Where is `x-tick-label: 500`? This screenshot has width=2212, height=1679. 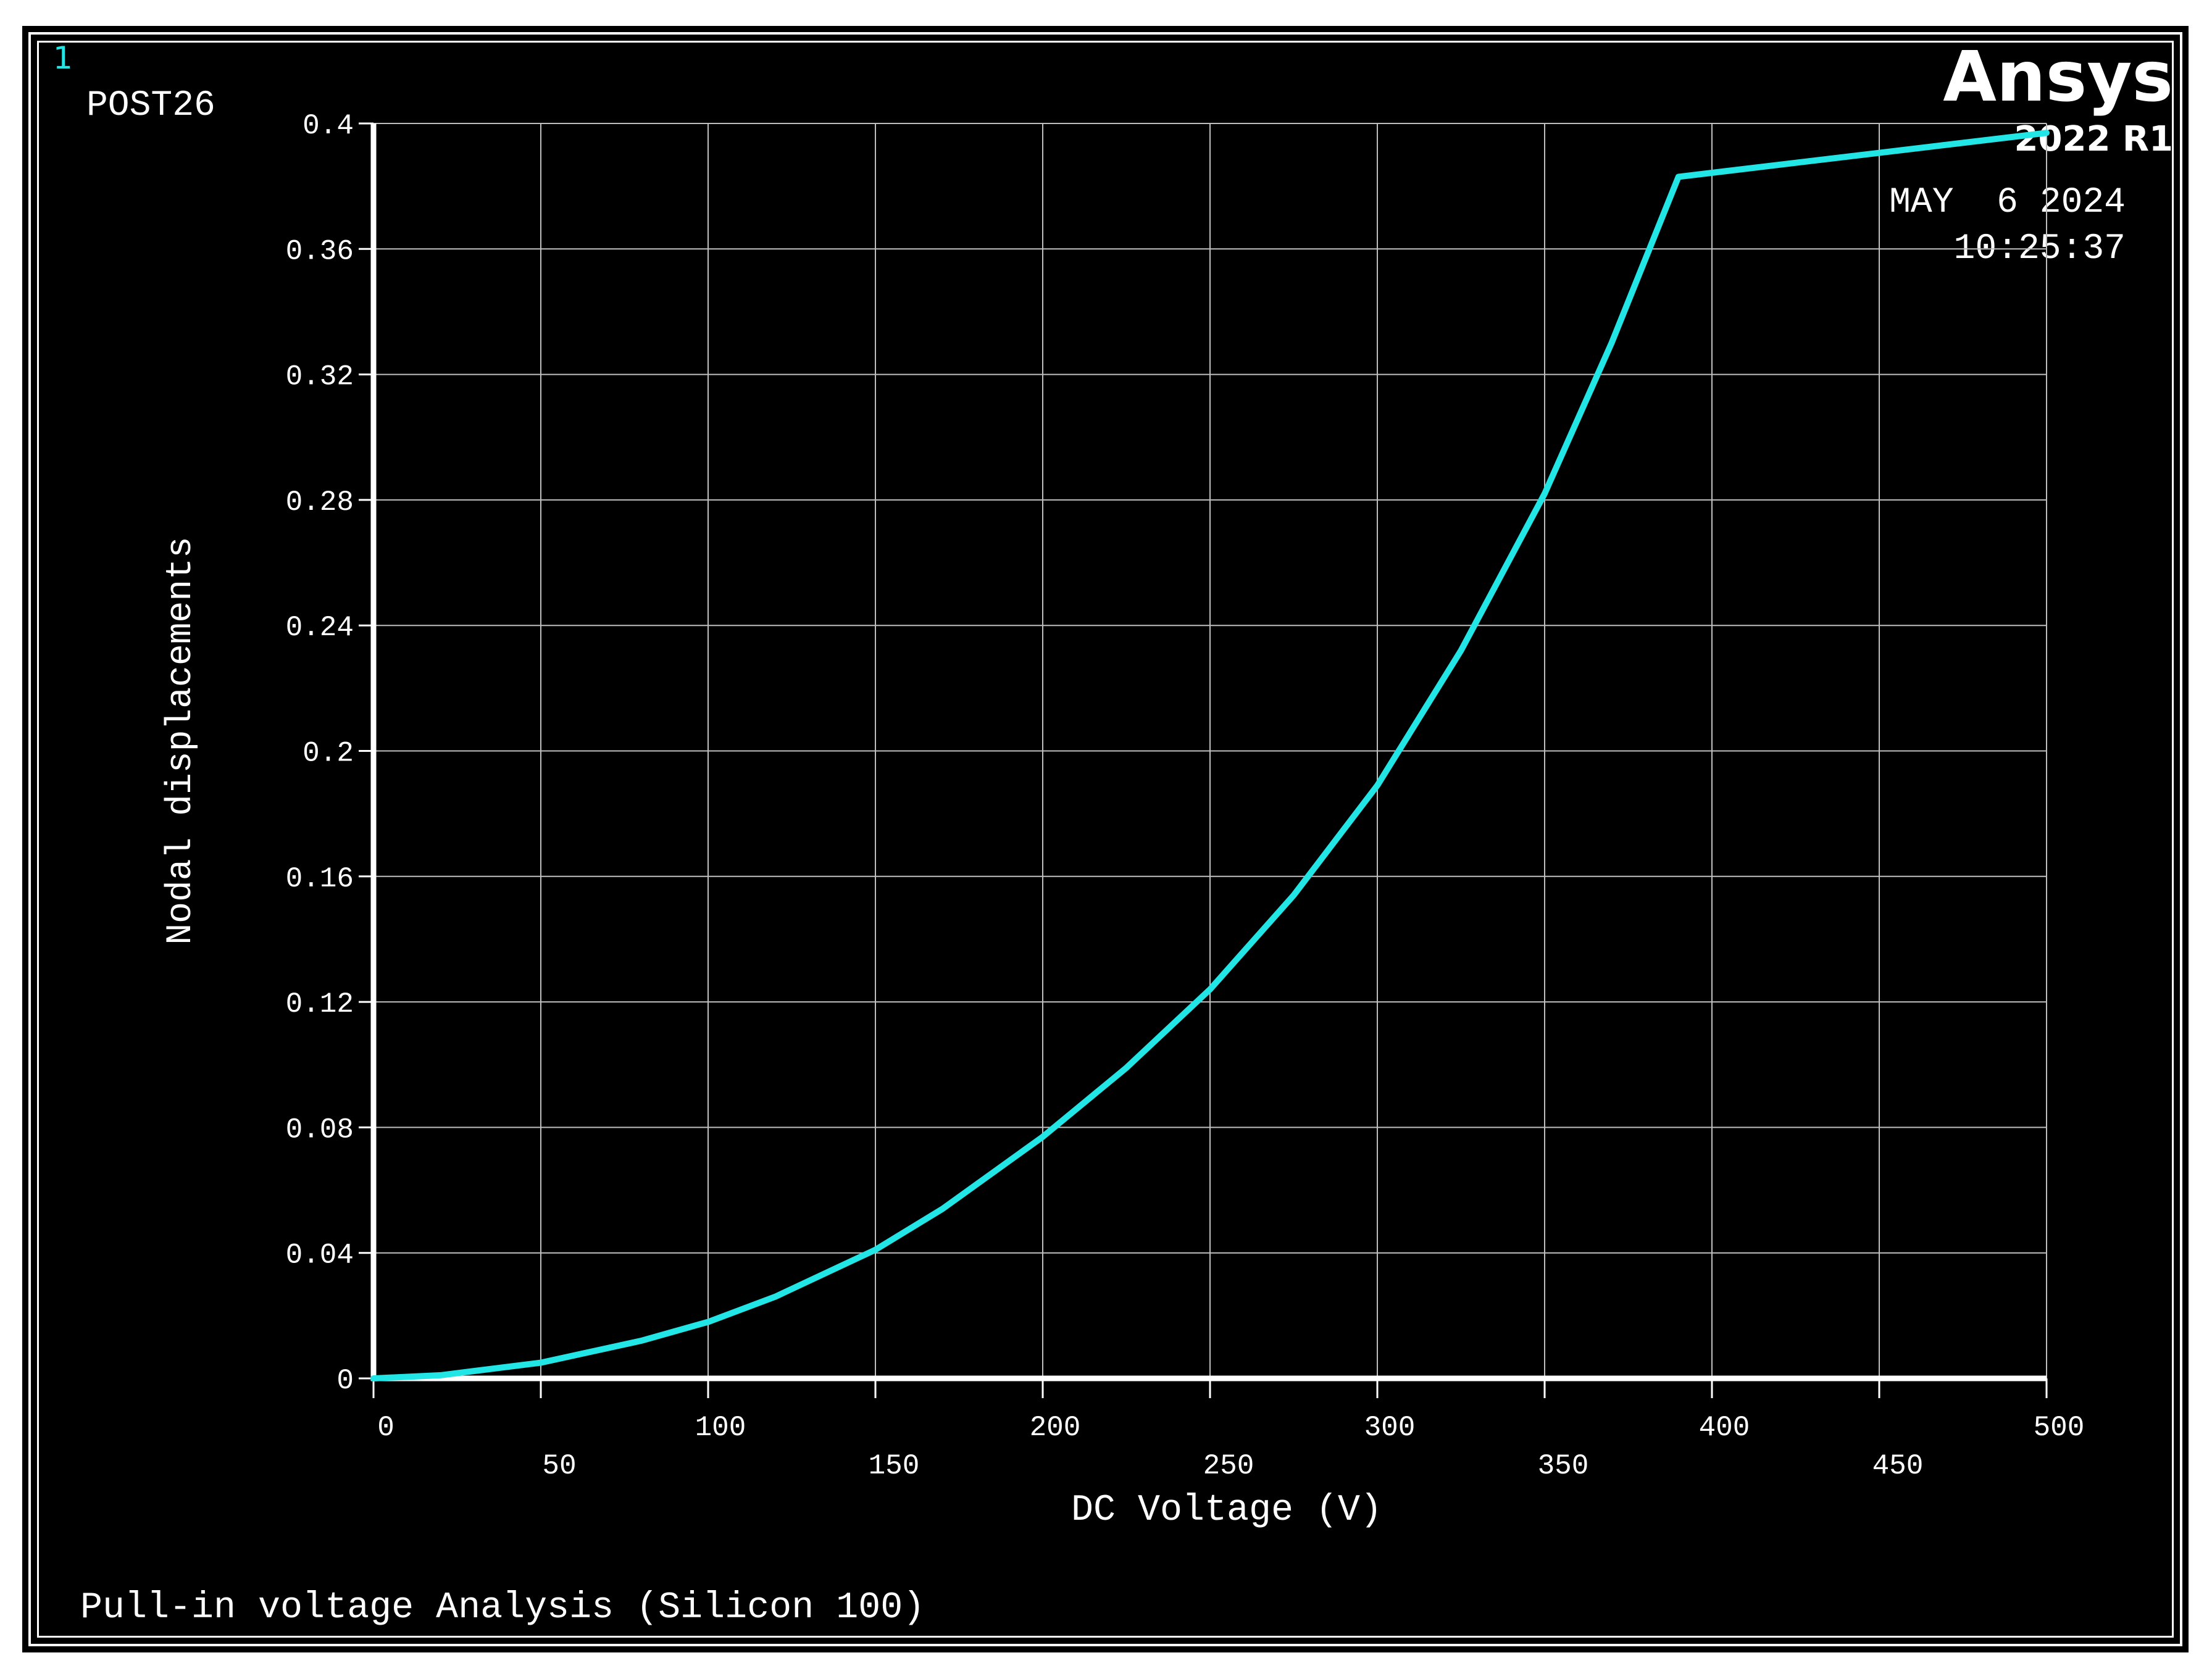 x-tick-label: 500 is located at coordinates (2059, 1428).